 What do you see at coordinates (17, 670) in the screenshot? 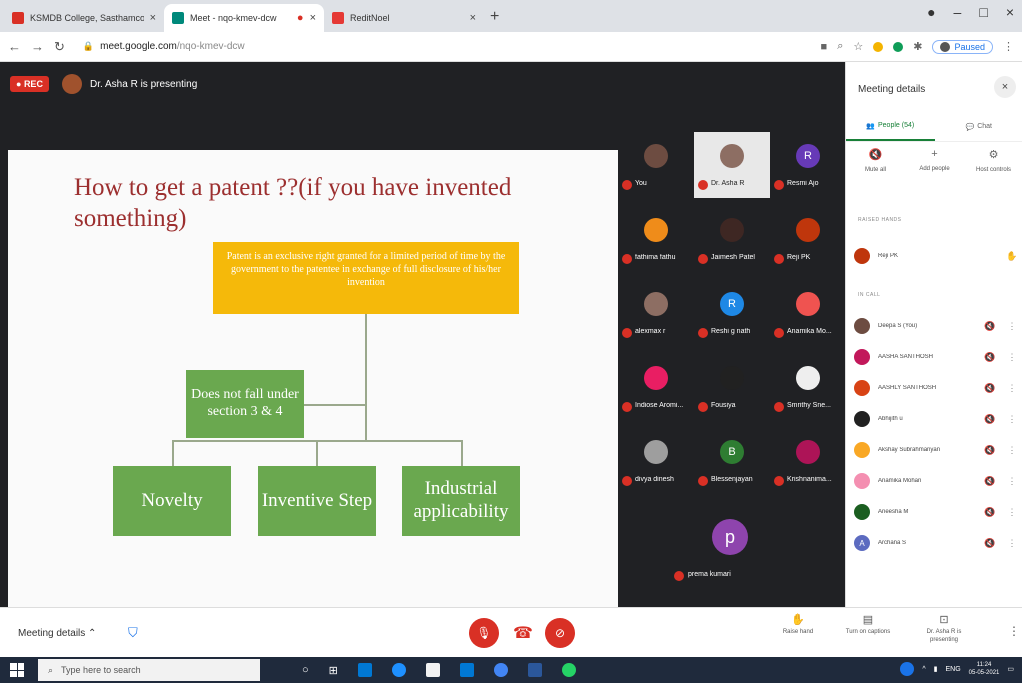
I see `windows-start-icon` at bounding box center [17, 670].